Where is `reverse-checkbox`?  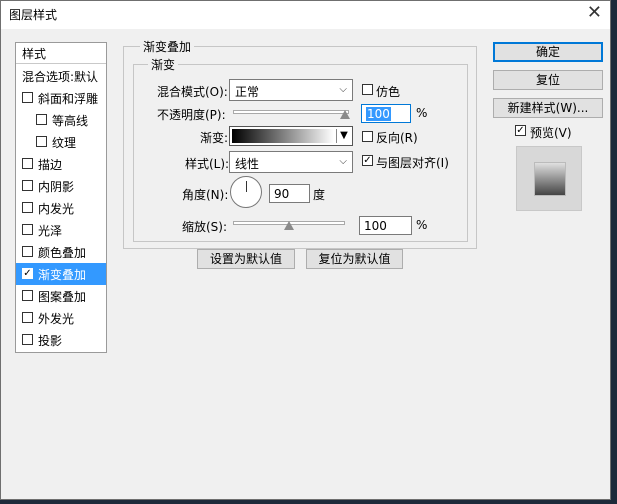 reverse-checkbox is located at coordinates (367, 136).